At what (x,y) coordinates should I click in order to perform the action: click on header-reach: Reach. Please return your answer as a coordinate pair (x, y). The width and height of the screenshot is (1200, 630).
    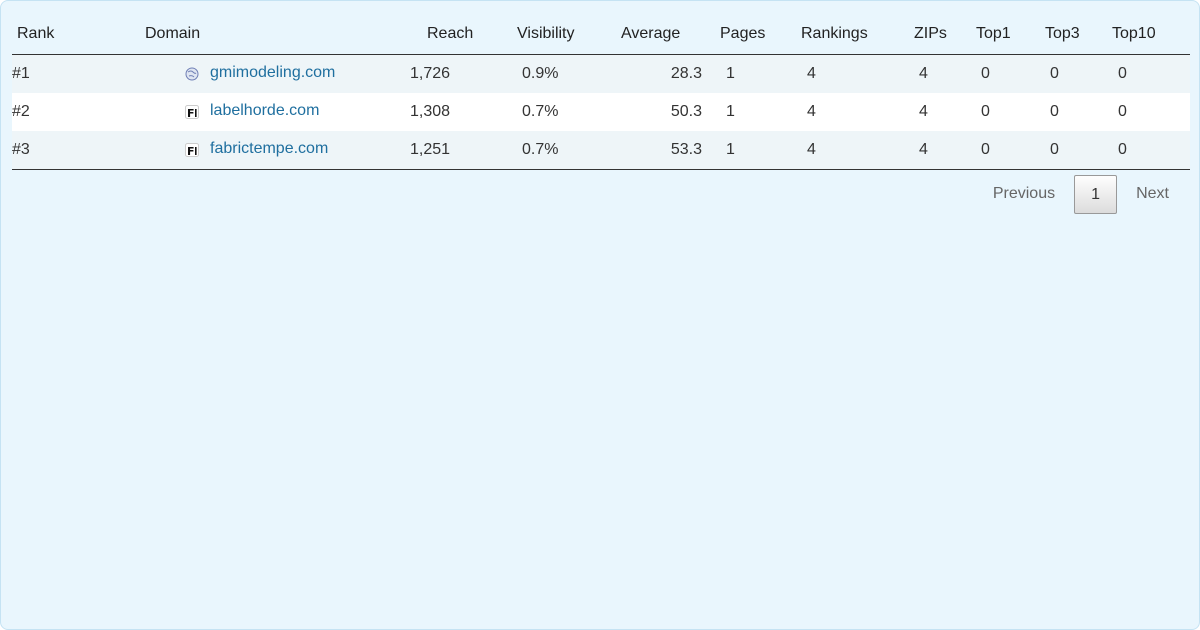
    Looking at the image, I should click on (463, 34).